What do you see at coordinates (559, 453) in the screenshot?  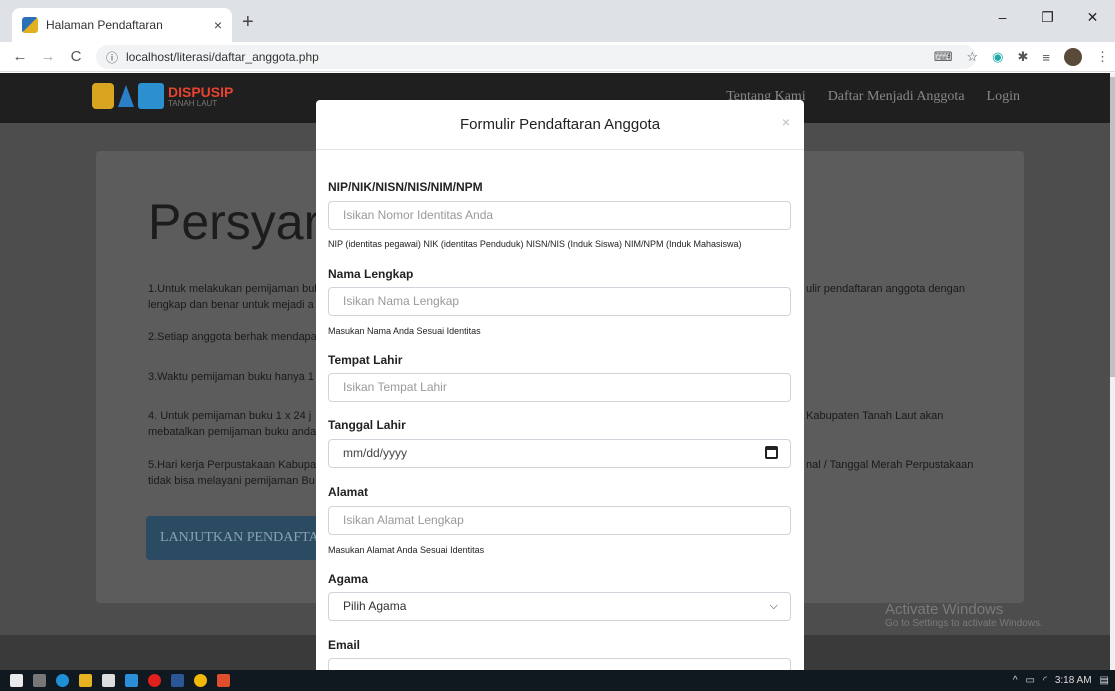 I see `birthdate-input: mm/dd/yyyy` at bounding box center [559, 453].